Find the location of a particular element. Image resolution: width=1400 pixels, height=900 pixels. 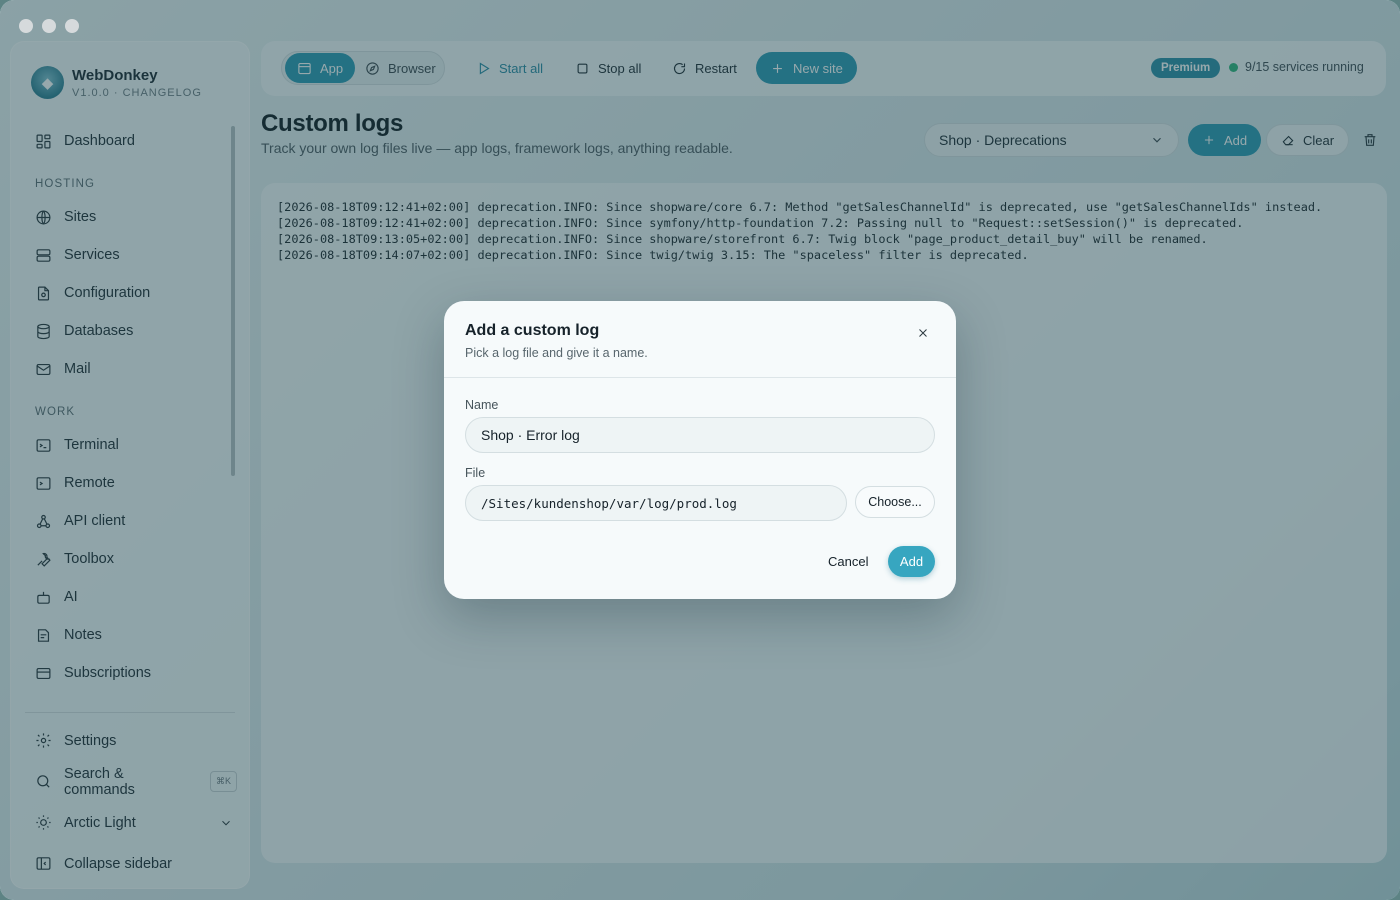

name-input: Shop · Error log is located at coordinates (700, 435).